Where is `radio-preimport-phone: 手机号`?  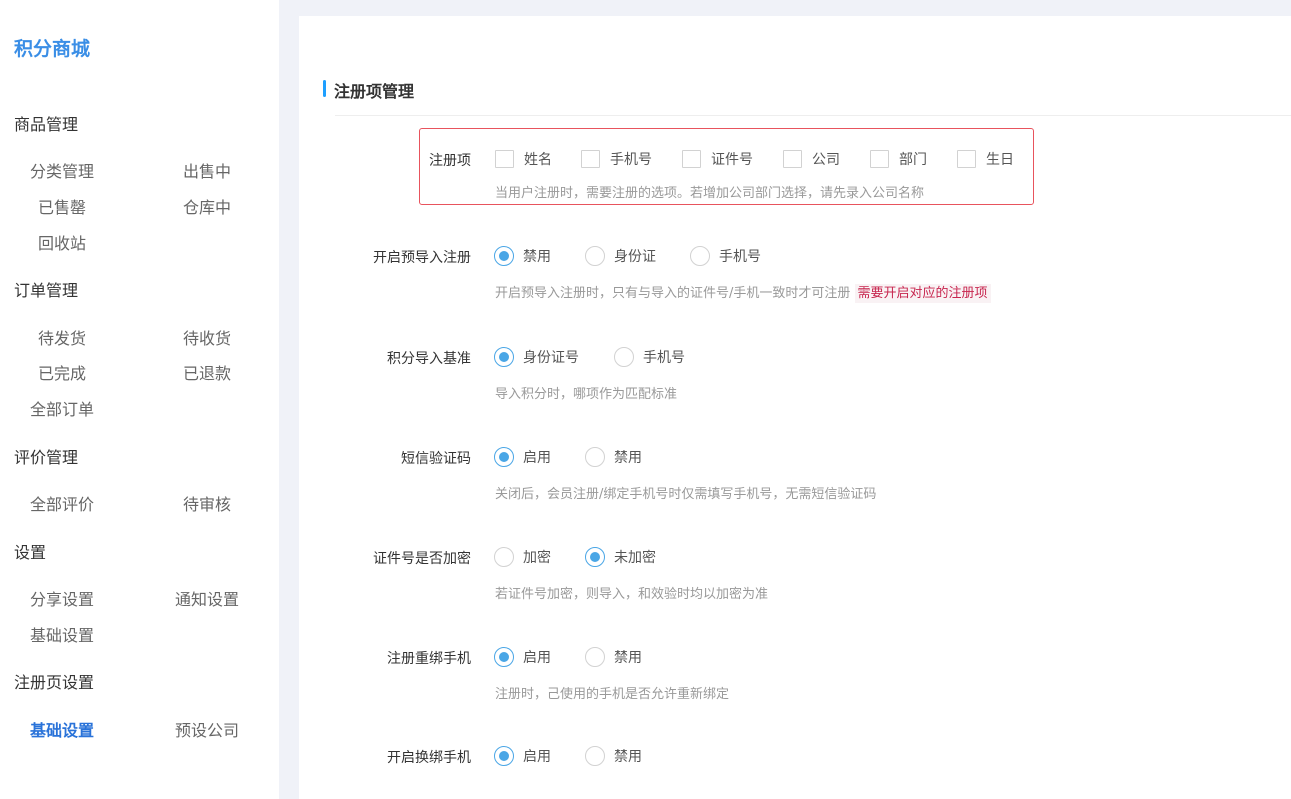
radio-preimport-phone: 手机号 is located at coordinates (725, 256).